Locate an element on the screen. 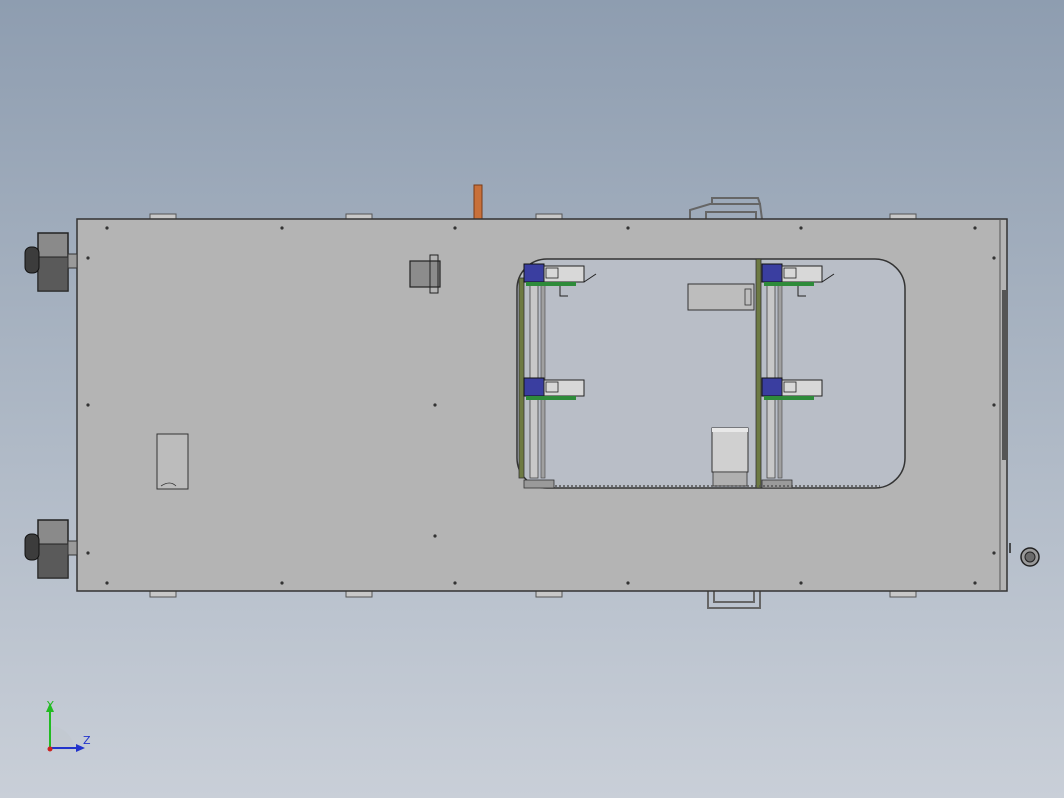  copper-tab is located at coordinates (478, 202).